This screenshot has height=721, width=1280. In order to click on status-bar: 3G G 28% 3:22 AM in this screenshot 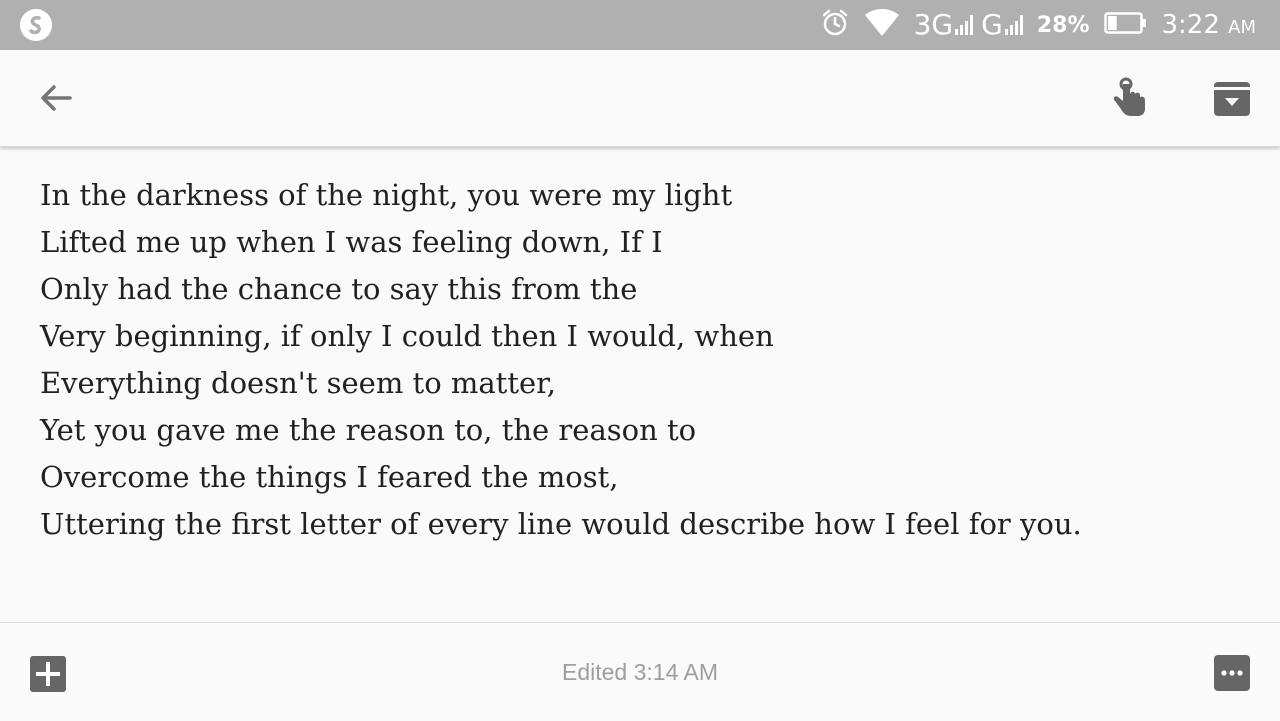, I will do `click(640, 25)`.